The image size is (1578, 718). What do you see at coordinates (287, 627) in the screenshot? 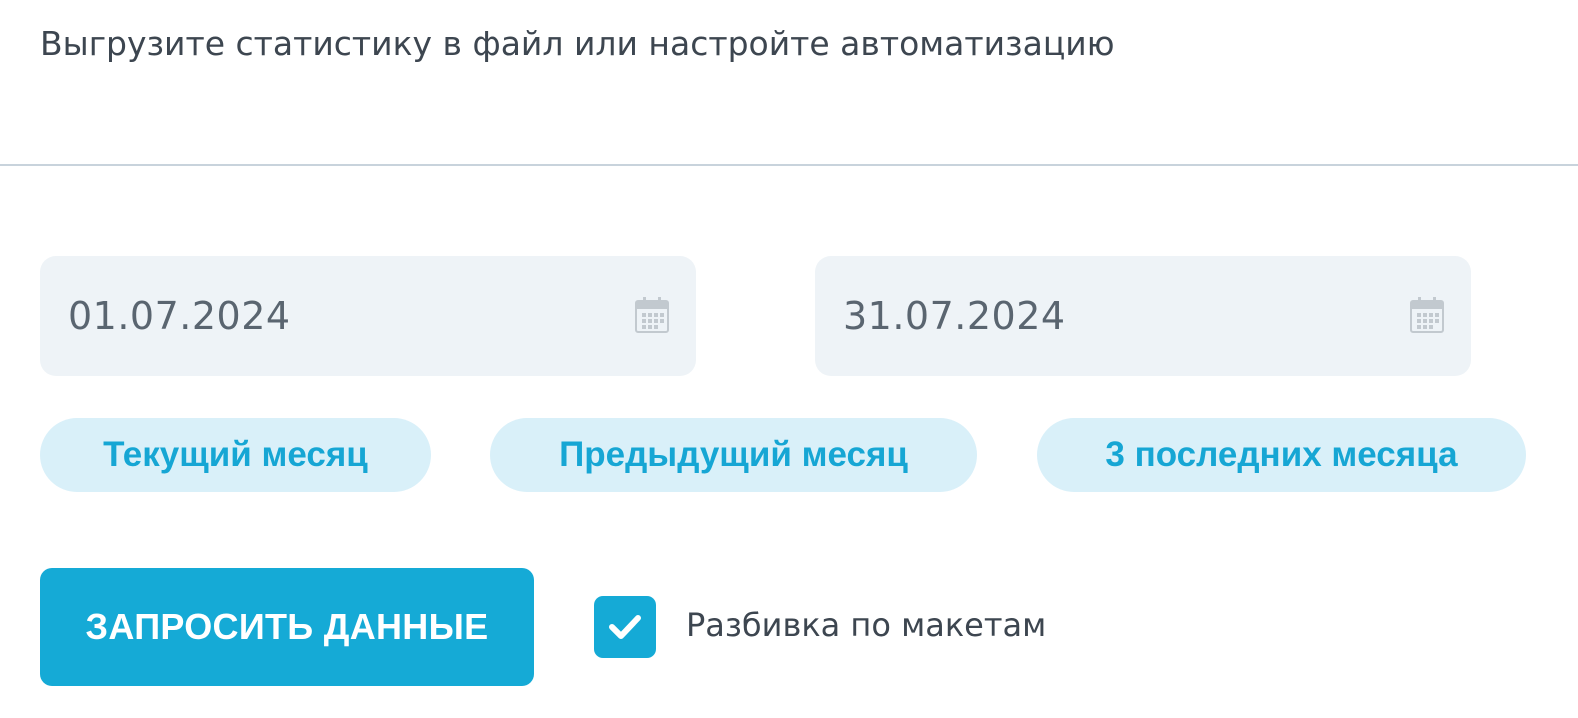
I see `request-data-button: ЗАПРОСИТЬ ДАННЫЕ` at bounding box center [287, 627].